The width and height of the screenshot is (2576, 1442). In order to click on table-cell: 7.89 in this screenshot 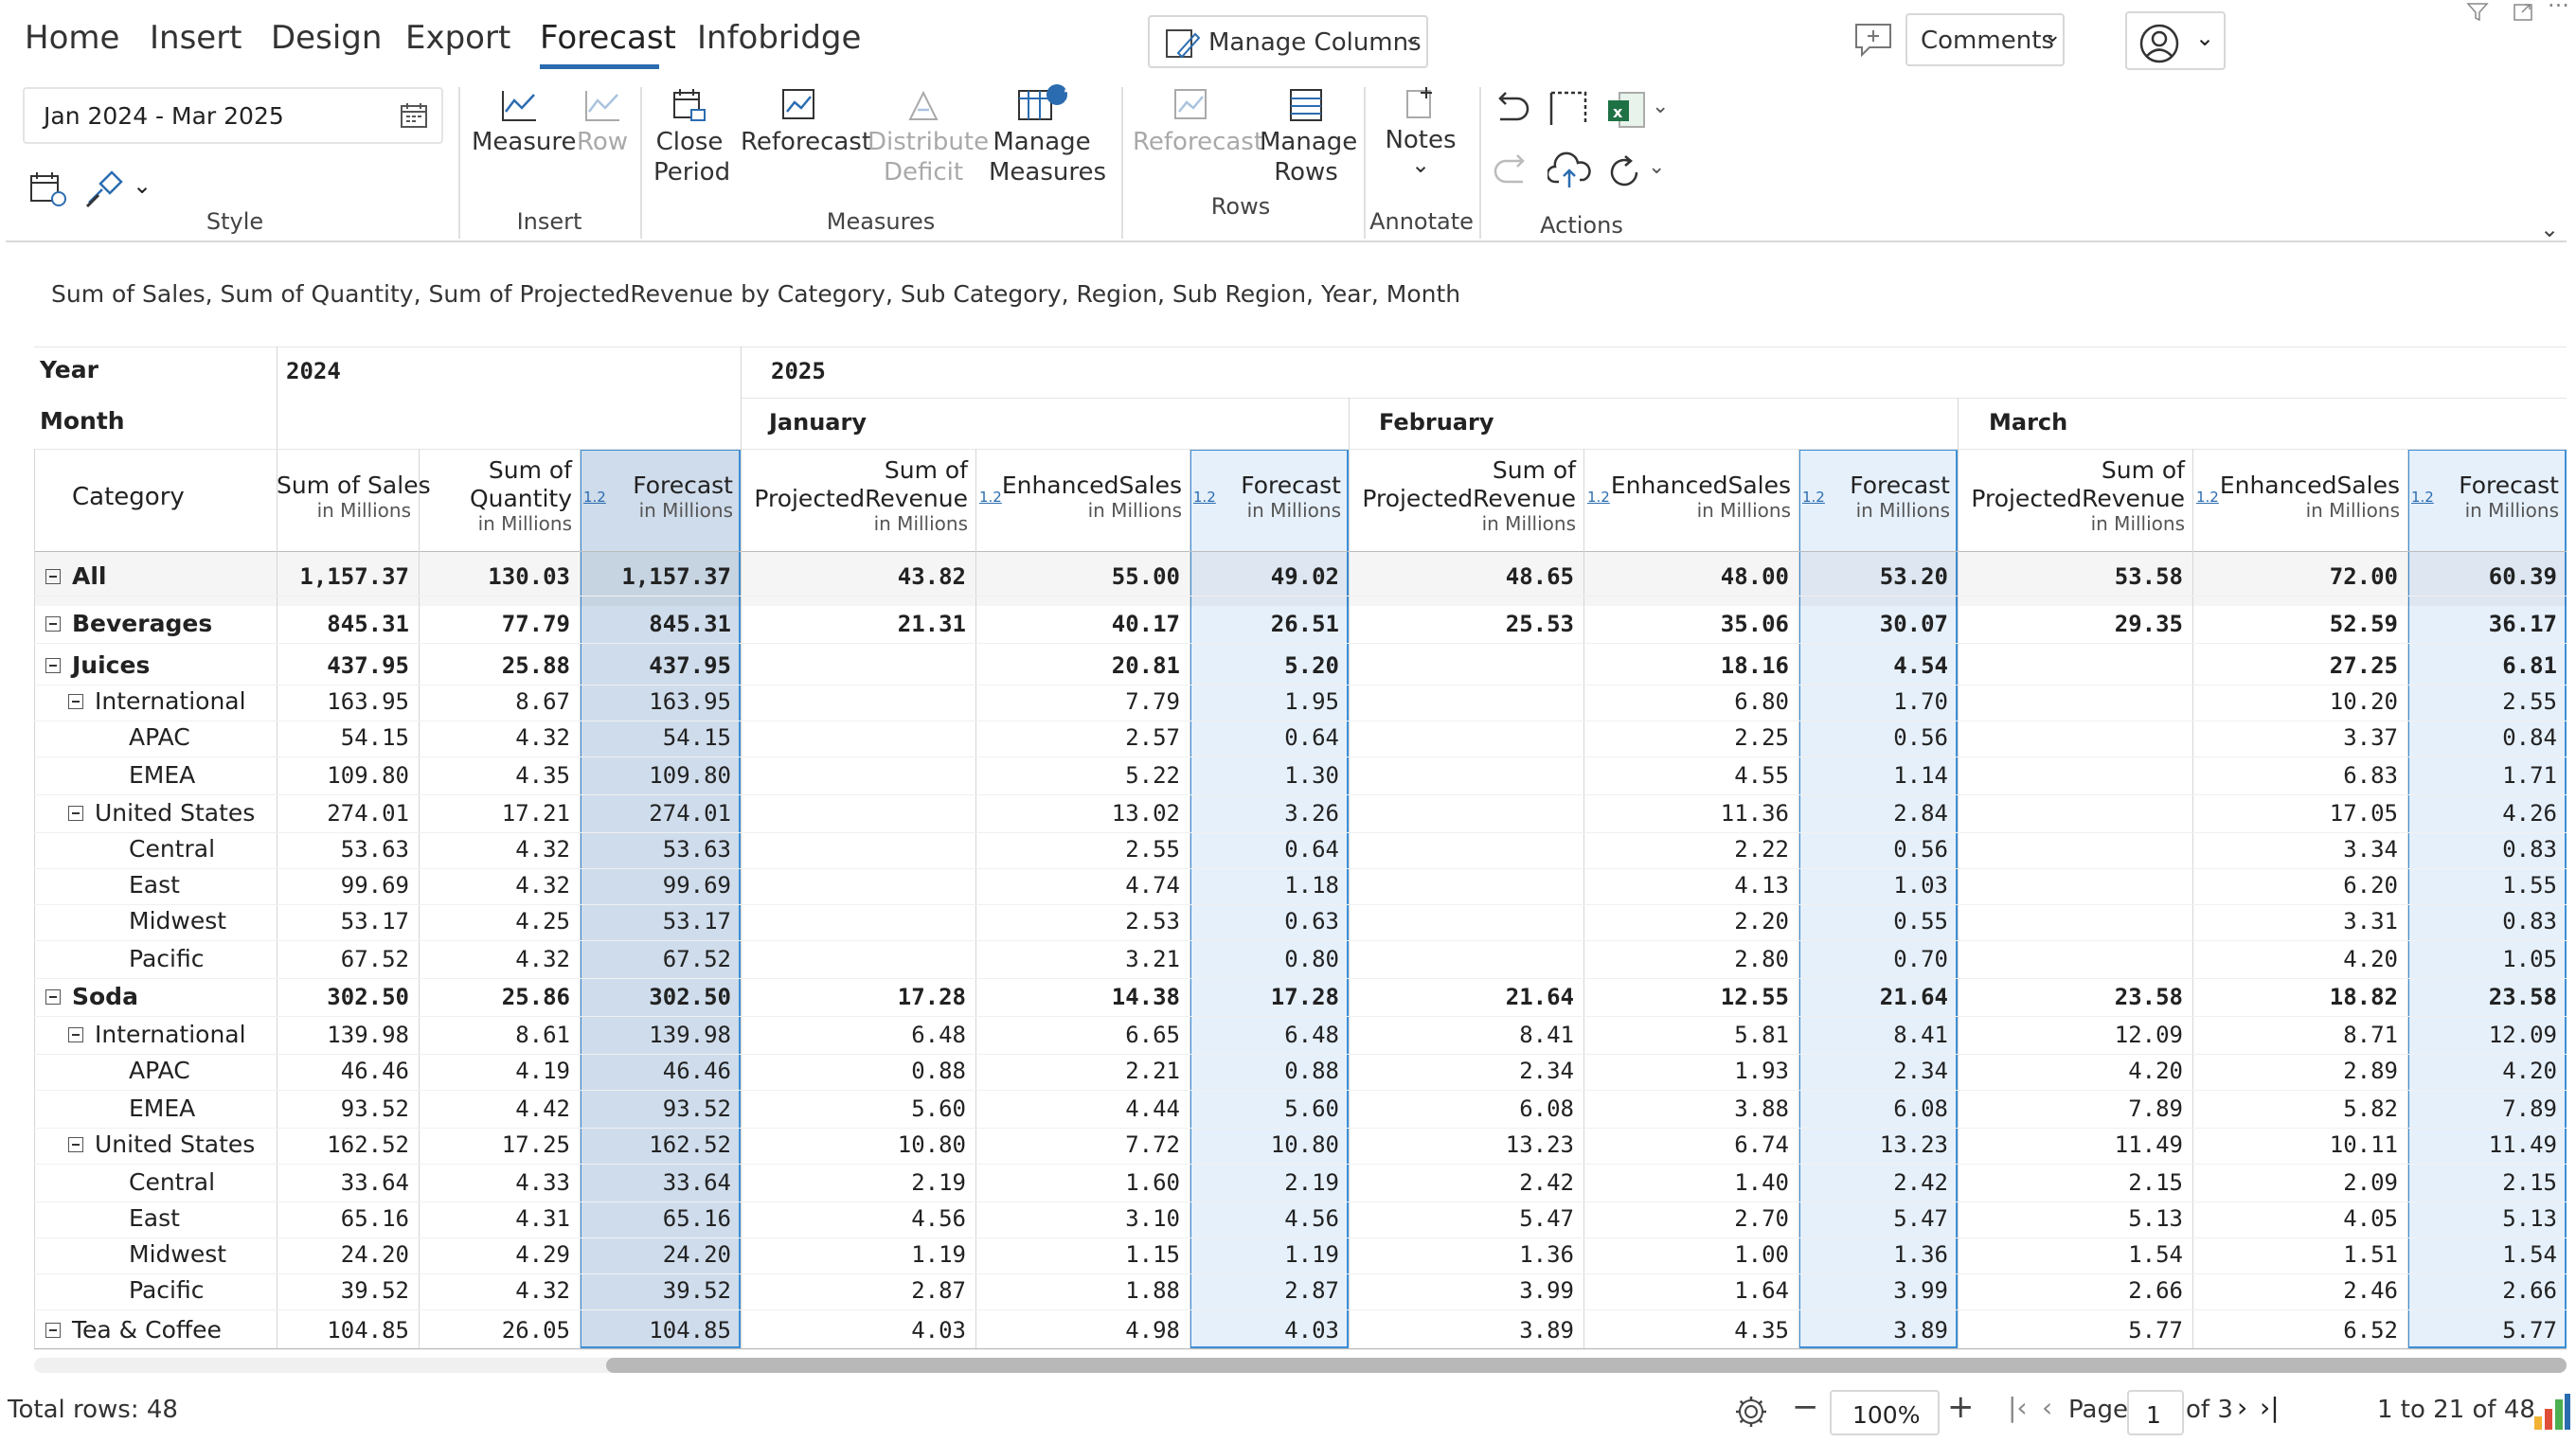, I will do `click(2075, 1109)`.